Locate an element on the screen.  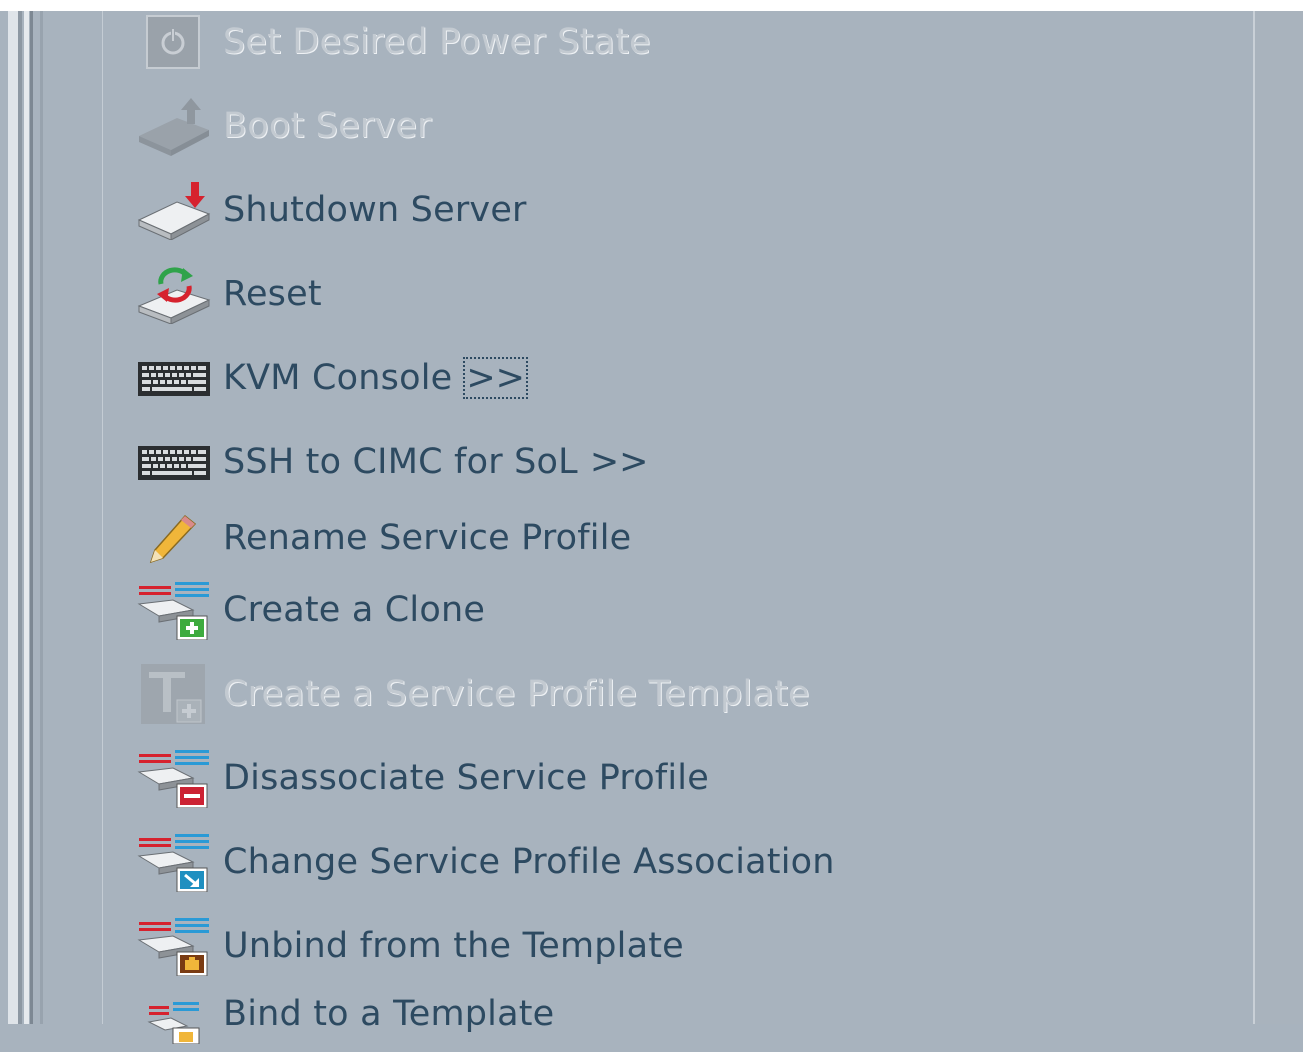
clone-add-icon is located at coordinates (174, 610).